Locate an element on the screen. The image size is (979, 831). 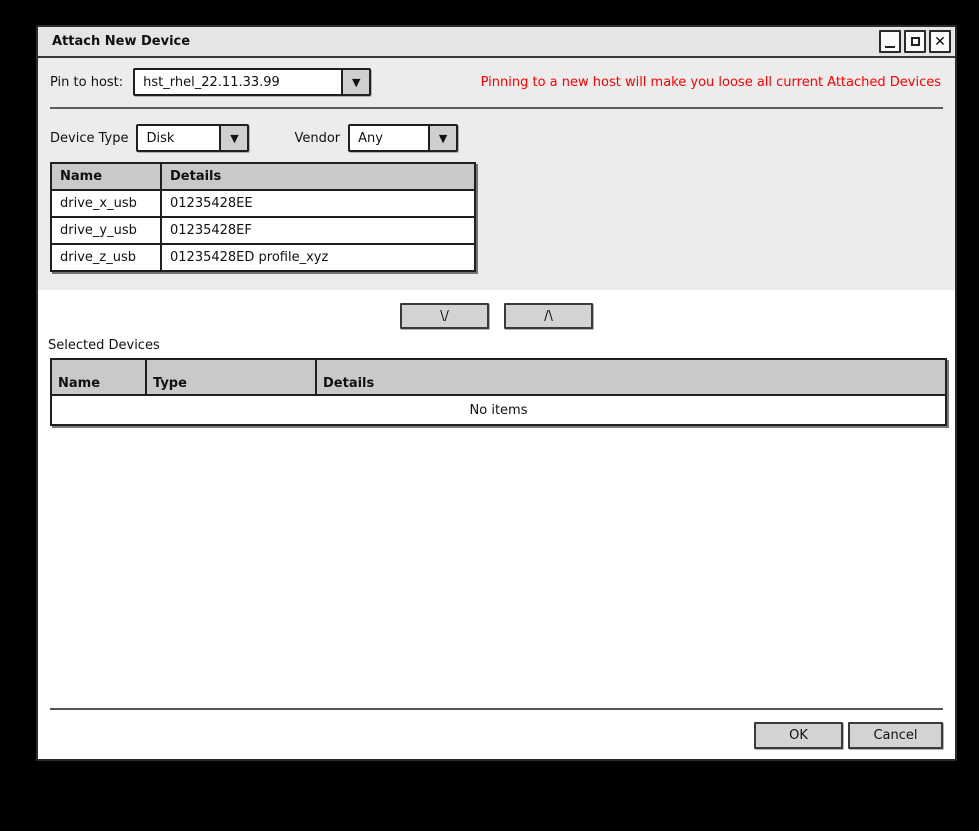
device-type-value: Disk is located at coordinates (160, 138).